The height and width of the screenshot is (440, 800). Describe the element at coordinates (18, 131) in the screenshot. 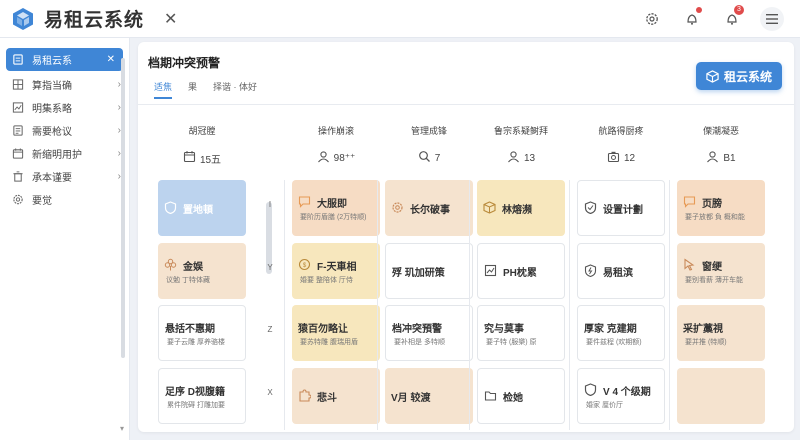

I see `doc-icon` at that location.